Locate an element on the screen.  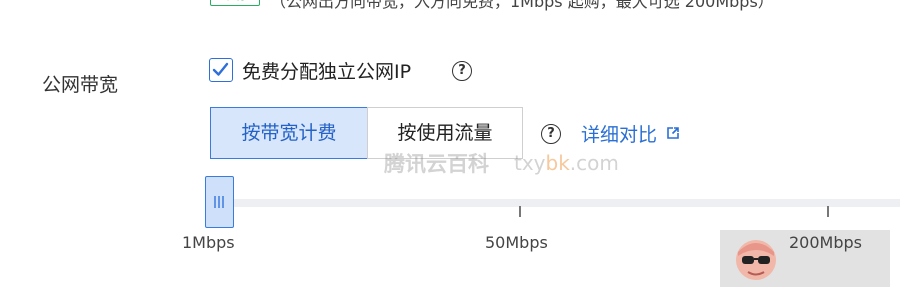
external-link-icon is located at coordinates (673, 133).